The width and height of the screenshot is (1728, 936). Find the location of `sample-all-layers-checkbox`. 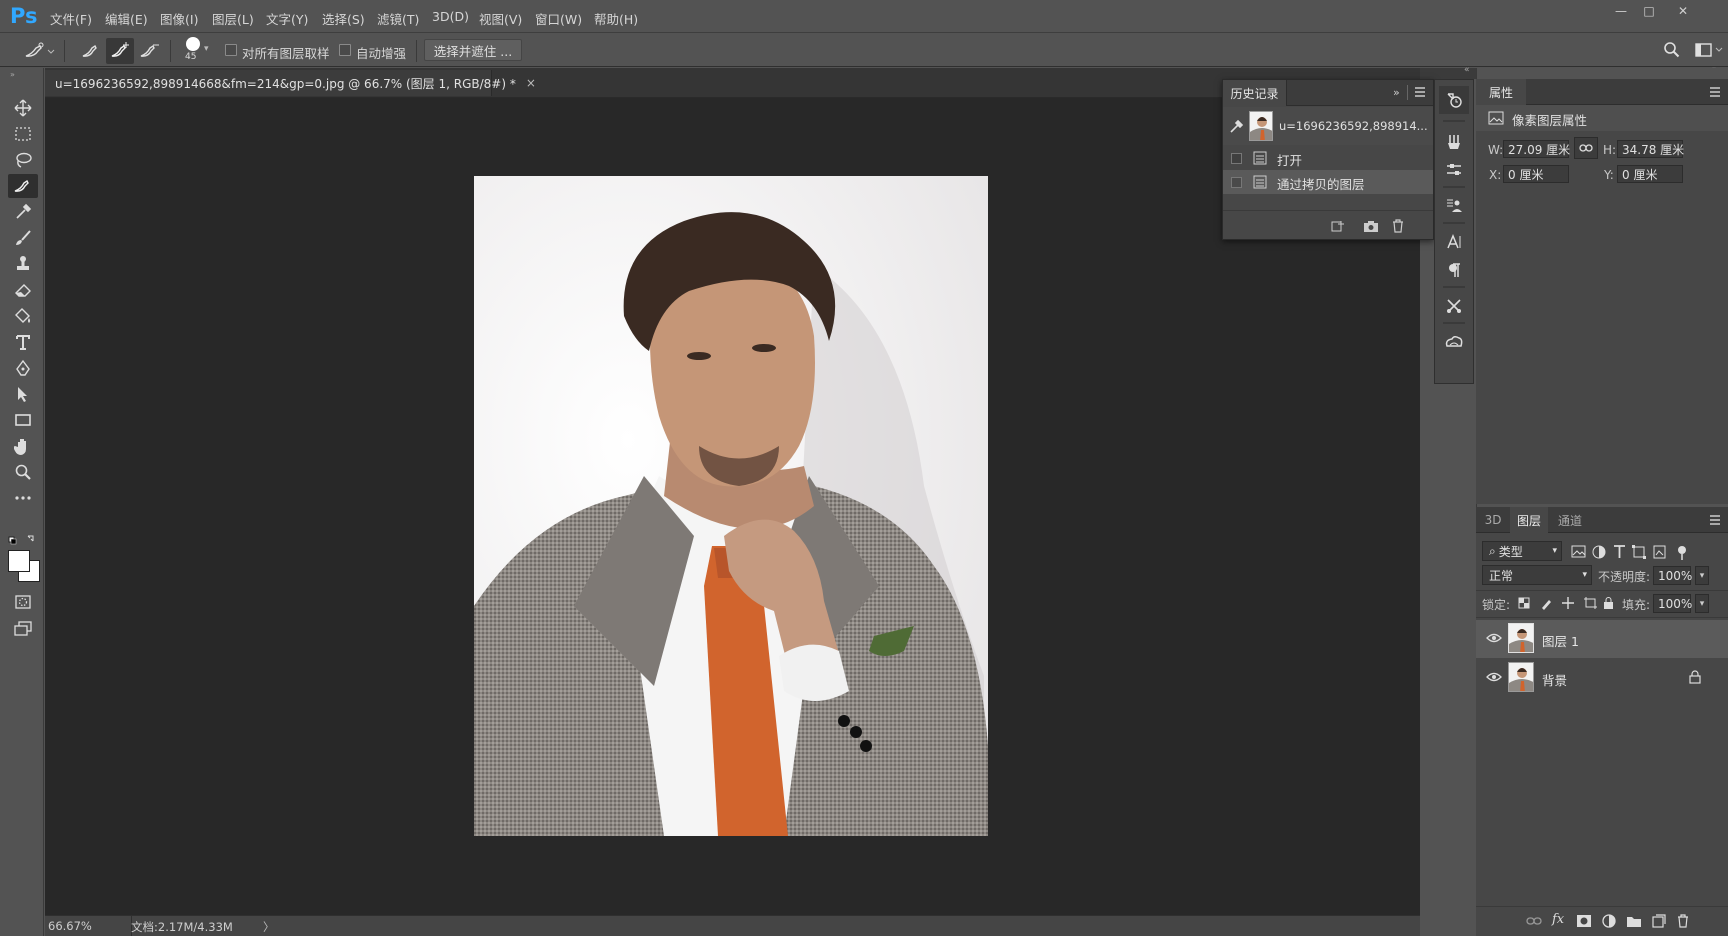

sample-all-layers-checkbox is located at coordinates (231, 50).